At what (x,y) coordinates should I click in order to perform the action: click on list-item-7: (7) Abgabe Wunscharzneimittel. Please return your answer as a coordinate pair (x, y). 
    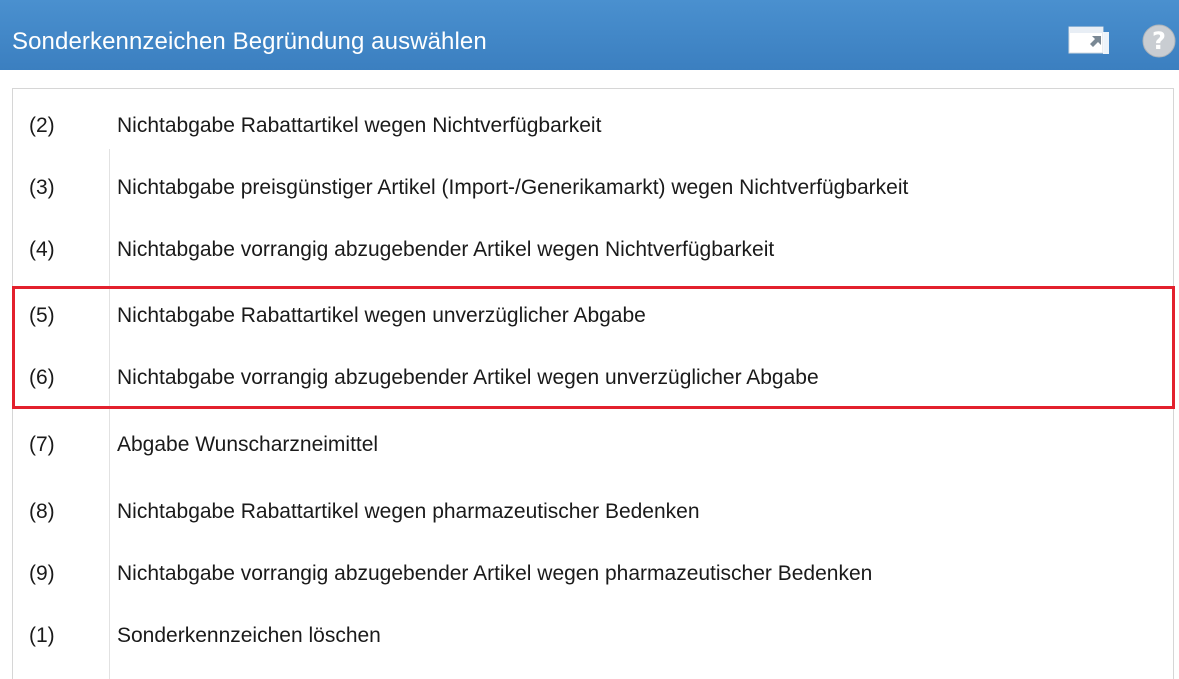
    Looking at the image, I should click on (593, 445).